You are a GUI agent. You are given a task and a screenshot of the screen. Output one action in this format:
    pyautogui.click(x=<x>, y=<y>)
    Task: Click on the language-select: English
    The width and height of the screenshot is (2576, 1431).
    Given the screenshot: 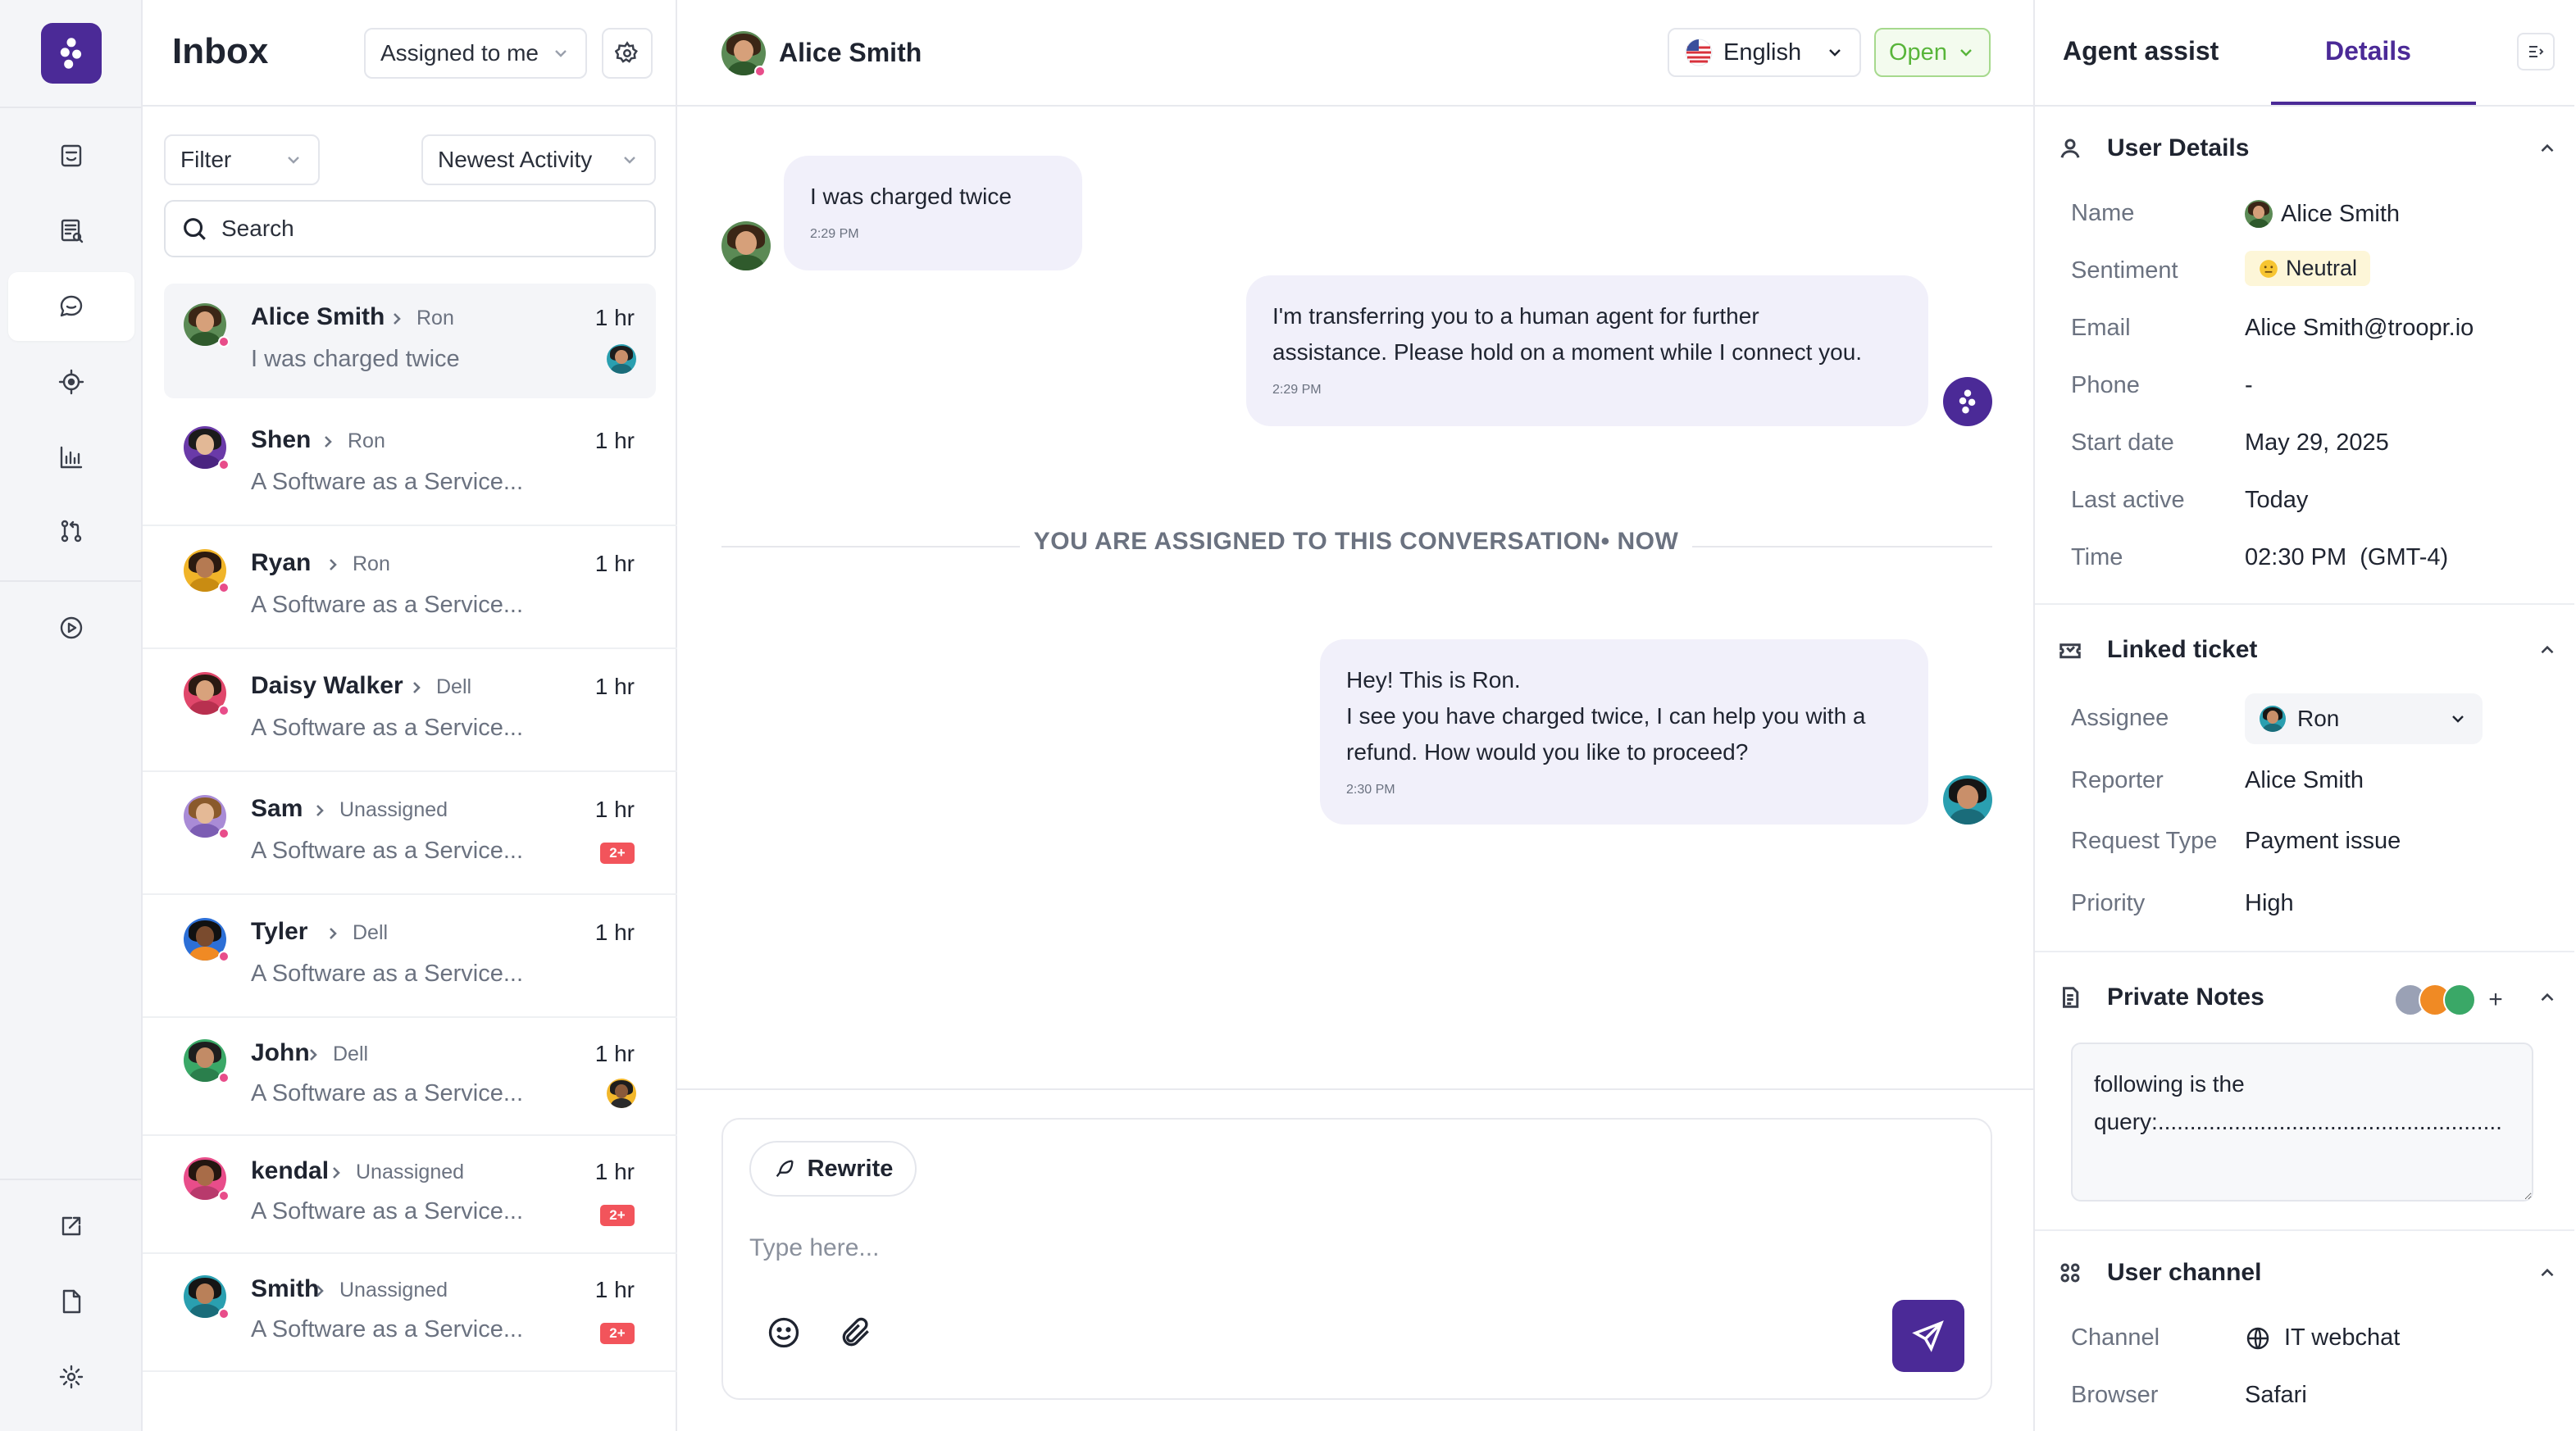 What is the action you would take?
    pyautogui.click(x=1765, y=52)
    